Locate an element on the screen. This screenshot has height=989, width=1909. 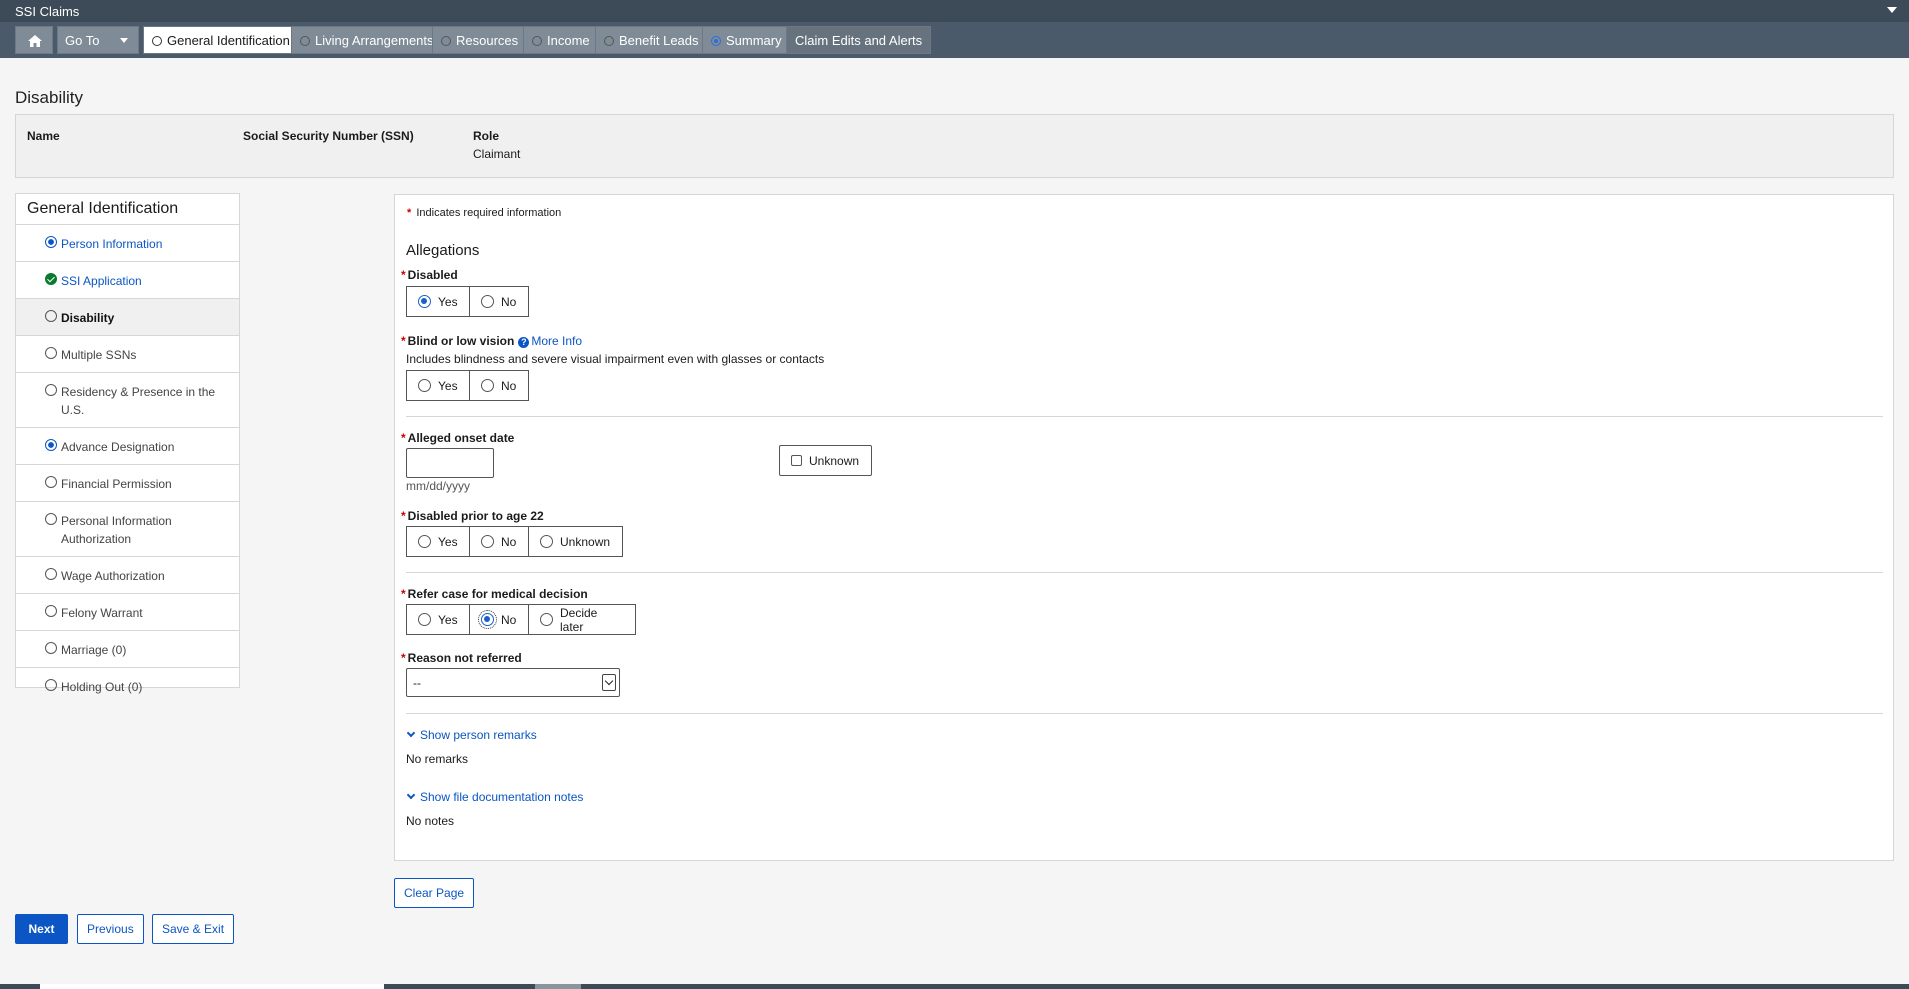
sidebar-item-marriage: Marriage (0) is located at coordinates (127, 649).